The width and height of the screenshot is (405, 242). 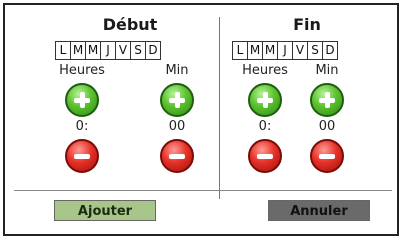 I want to click on end-hours-value: 0:, so click(x=265, y=126).